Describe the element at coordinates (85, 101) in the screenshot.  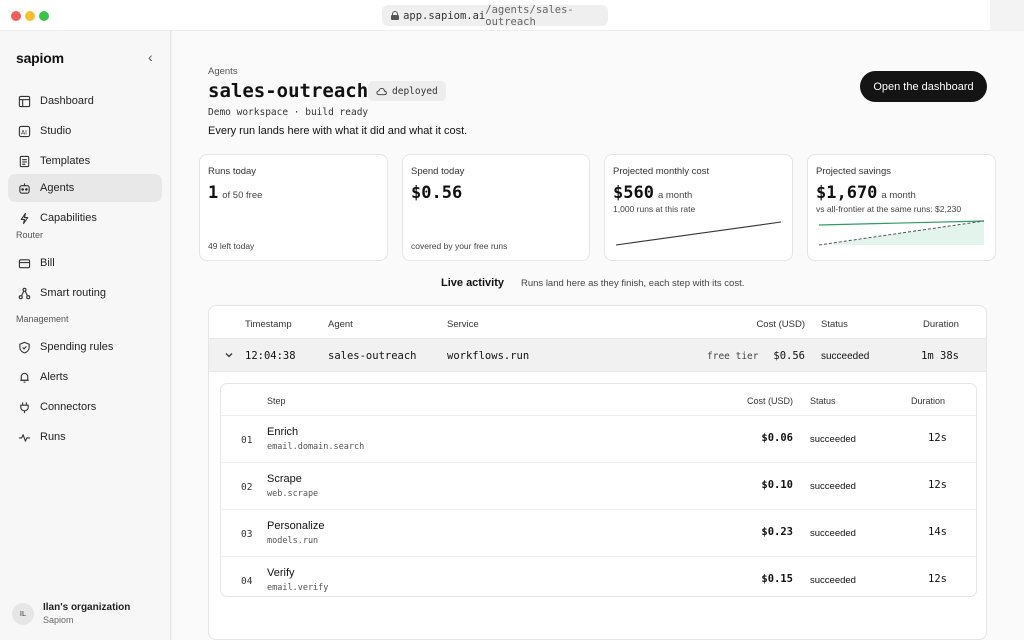
I see `sidebar-item-dashboard: Dashboard` at that location.